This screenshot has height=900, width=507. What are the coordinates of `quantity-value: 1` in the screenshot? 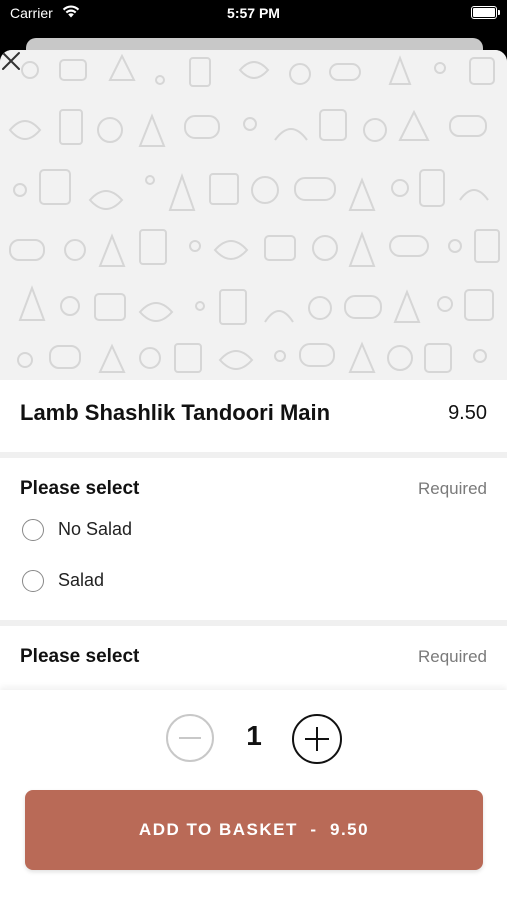 It's located at (254, 735).